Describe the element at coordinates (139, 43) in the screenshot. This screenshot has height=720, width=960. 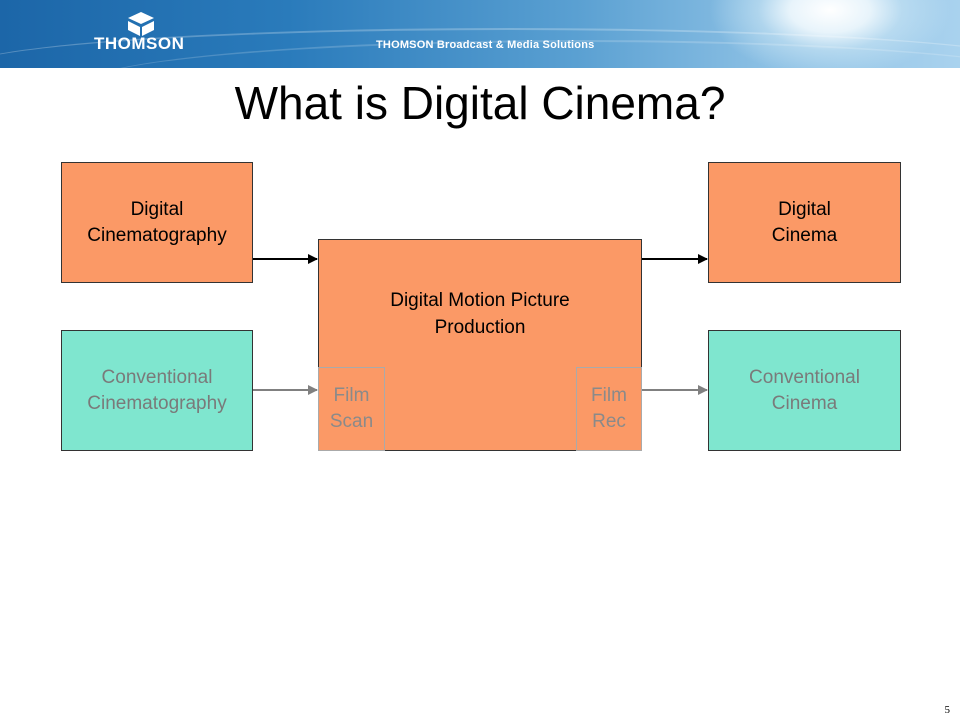
I see `logo-text: THOMSON` at that location.